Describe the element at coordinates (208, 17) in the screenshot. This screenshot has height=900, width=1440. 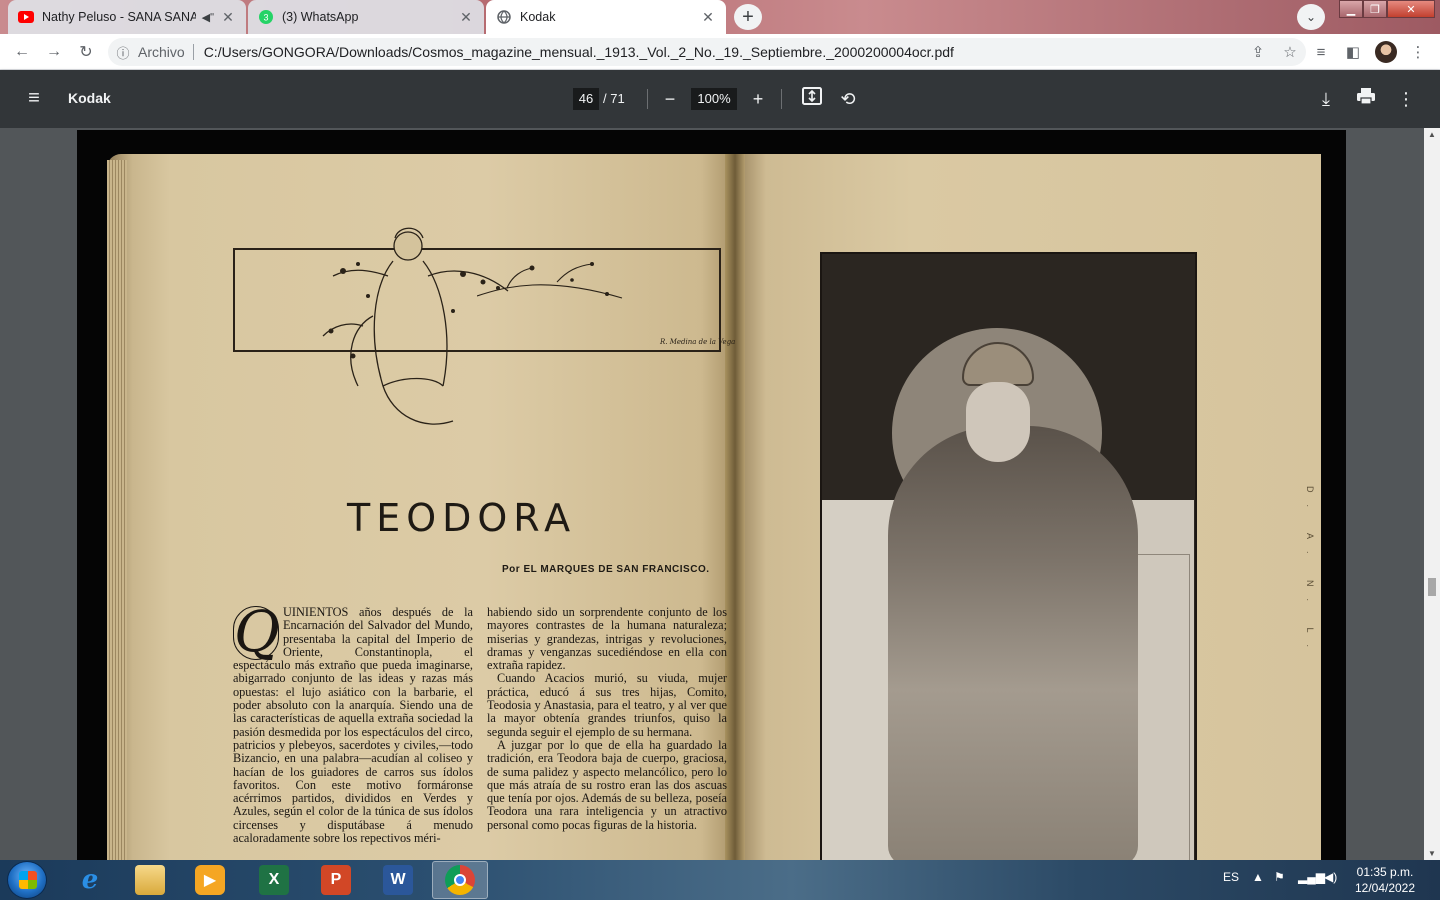
I see `speaker-icon: ◀ʺ` at that location.